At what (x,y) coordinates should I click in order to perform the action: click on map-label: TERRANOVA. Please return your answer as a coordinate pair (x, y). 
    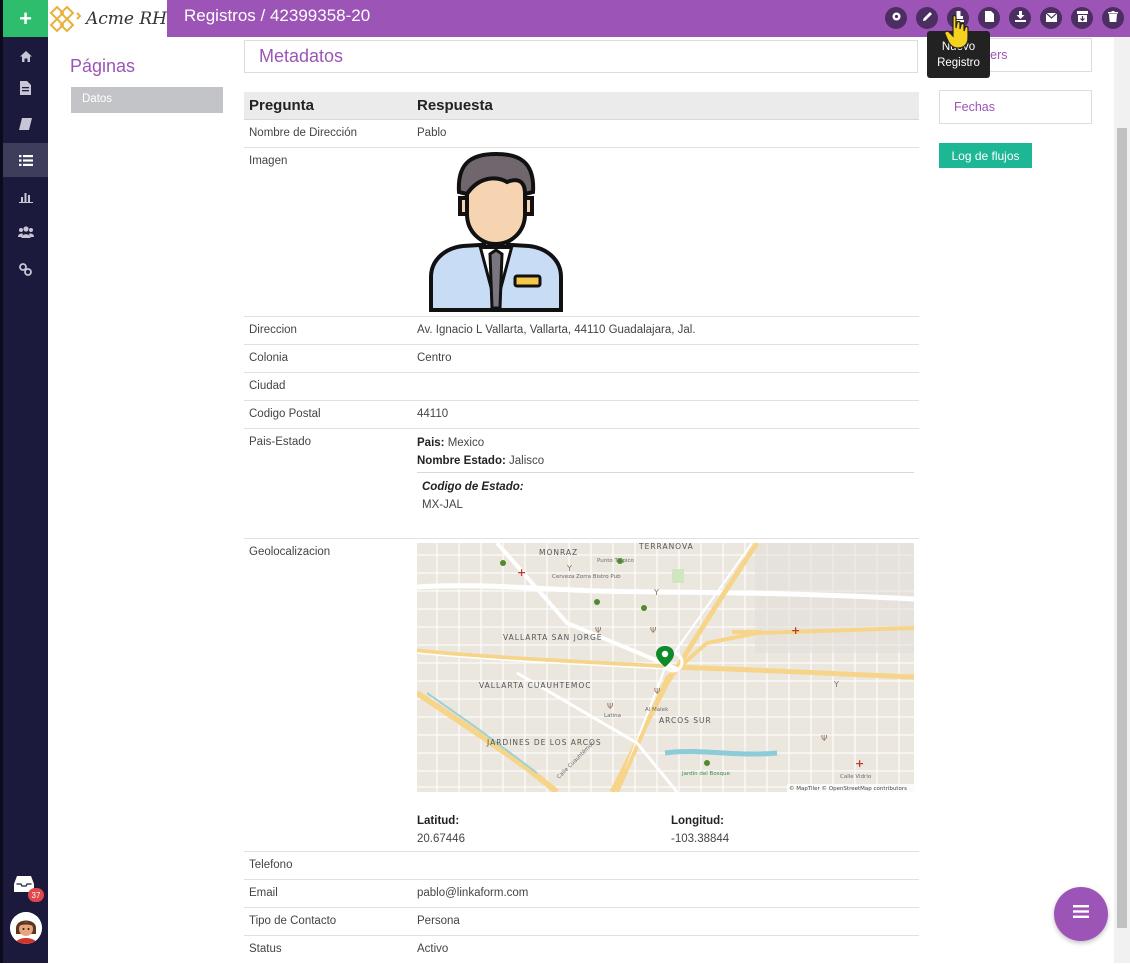
    Looking at the image, I should click on (666, 547).